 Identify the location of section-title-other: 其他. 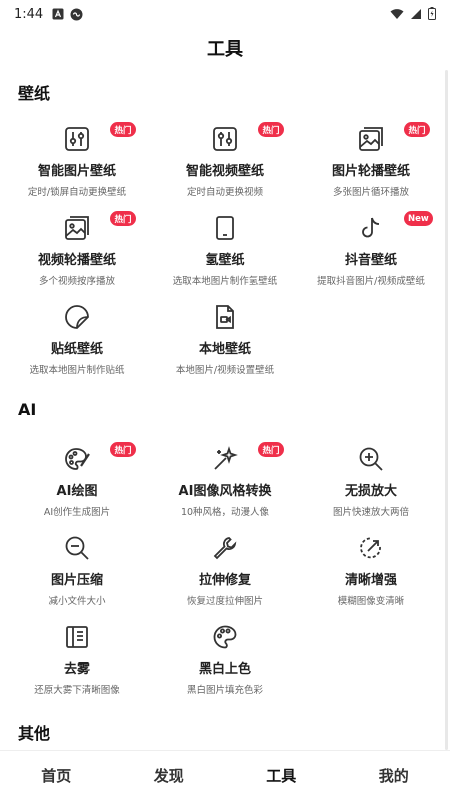
(34, 733).